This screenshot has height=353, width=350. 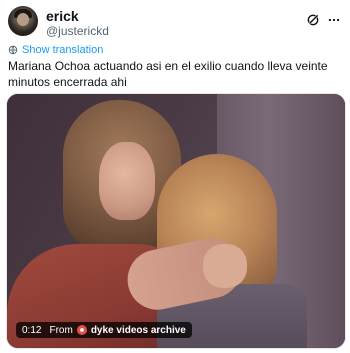 I want to click on show-translation: Show translation, so click(x=55, y=50).